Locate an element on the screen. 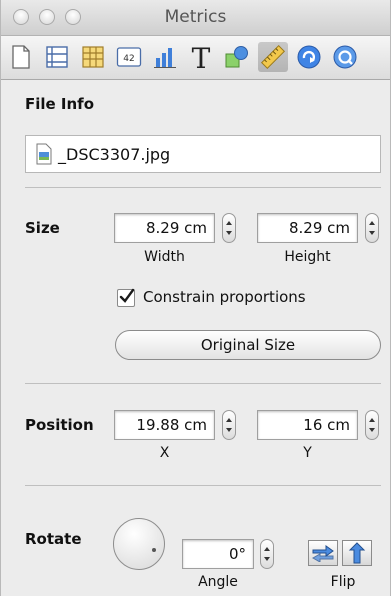 The height and width of the screenshot is (596, 391). layout-inspector-tab is located at coordinates (57, 57).